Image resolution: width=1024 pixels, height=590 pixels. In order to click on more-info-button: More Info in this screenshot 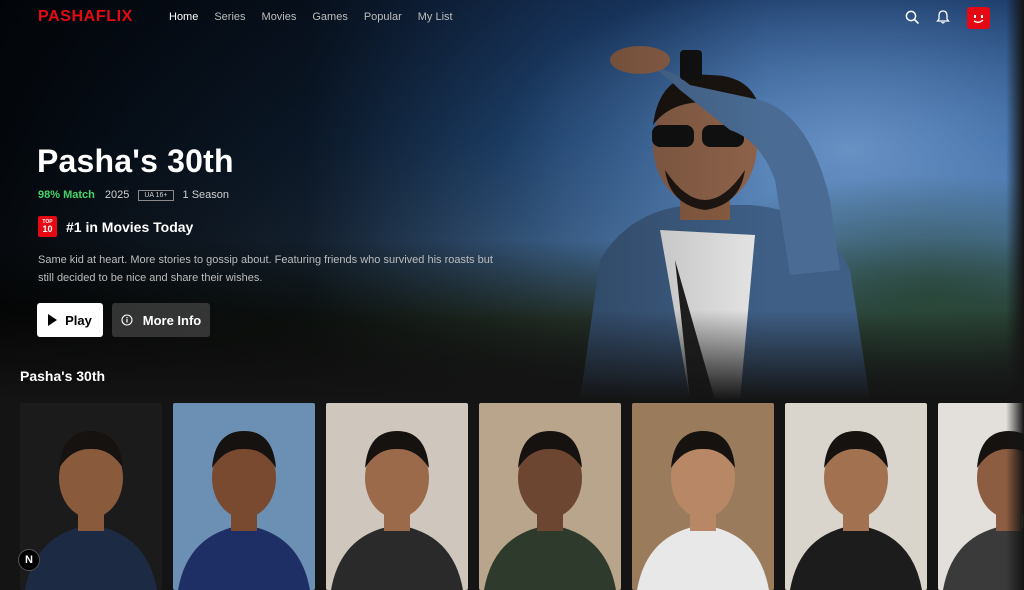, I will do `click(161, 320)`.